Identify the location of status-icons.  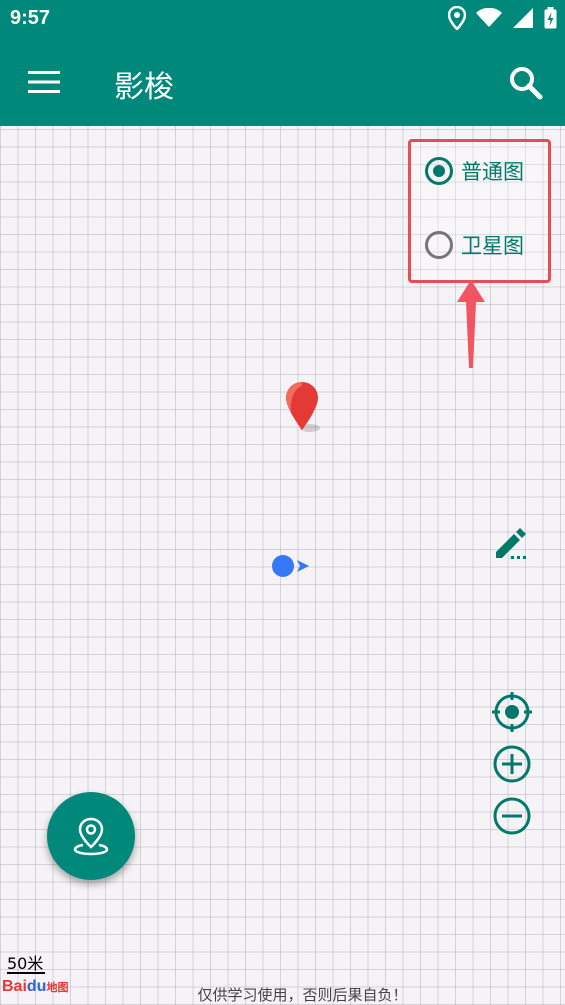
(502, 18).